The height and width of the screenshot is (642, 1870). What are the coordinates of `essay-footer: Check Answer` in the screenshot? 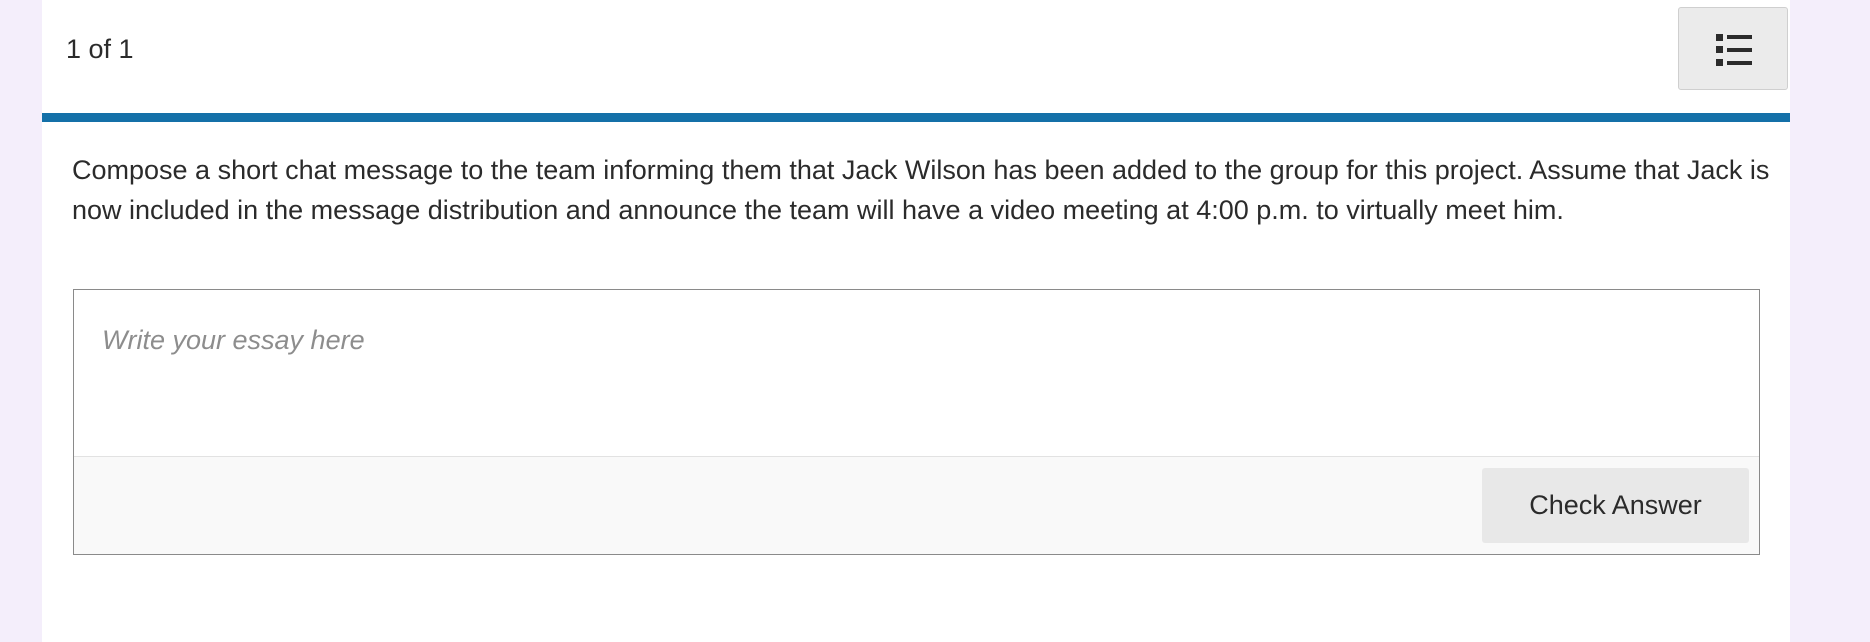 It's located at (916, 505).